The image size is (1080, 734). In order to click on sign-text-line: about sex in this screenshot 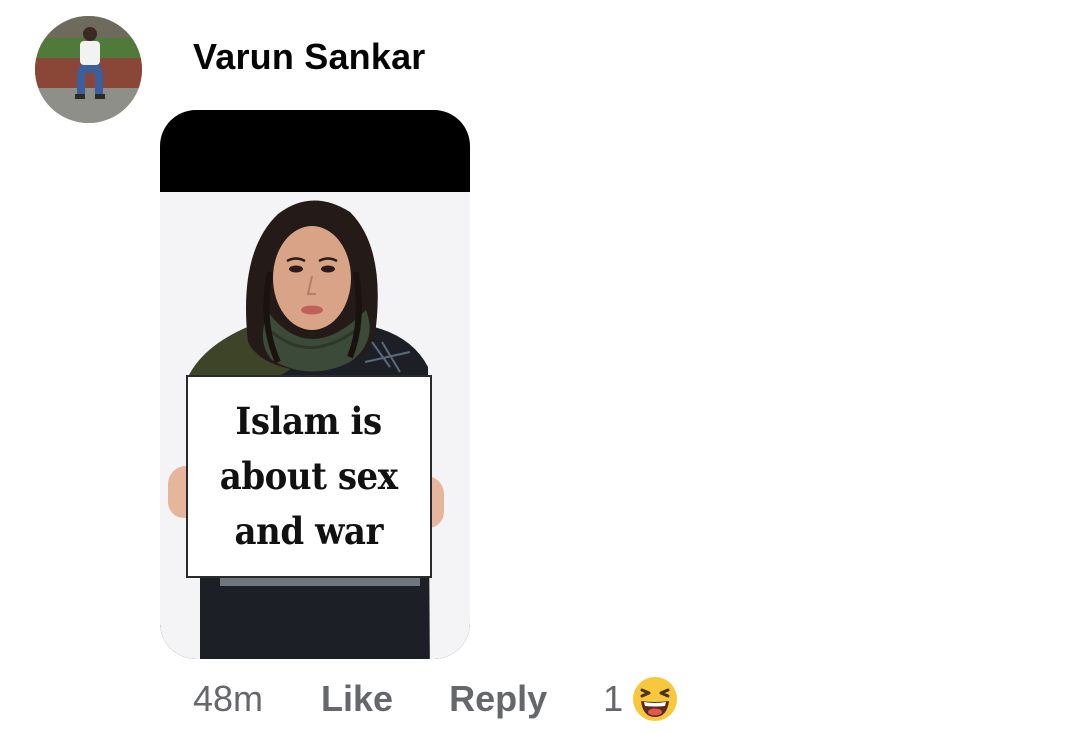, I will do `click(309, 476)`.